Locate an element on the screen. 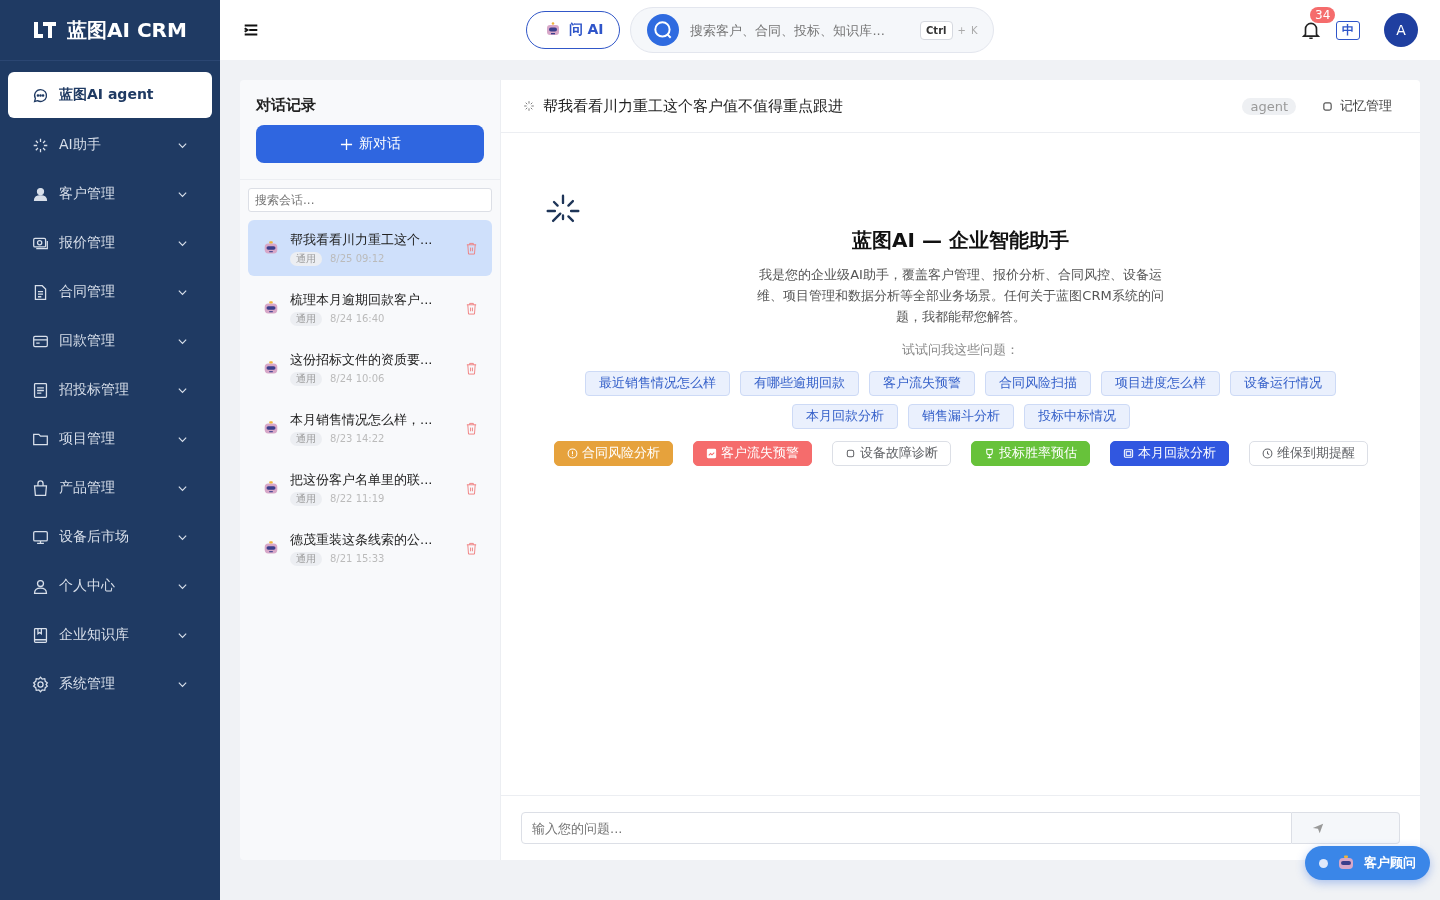 The image size is (1440, 900). quick-action-button: 本月回款分析 is located at coordinates (1169, 453).